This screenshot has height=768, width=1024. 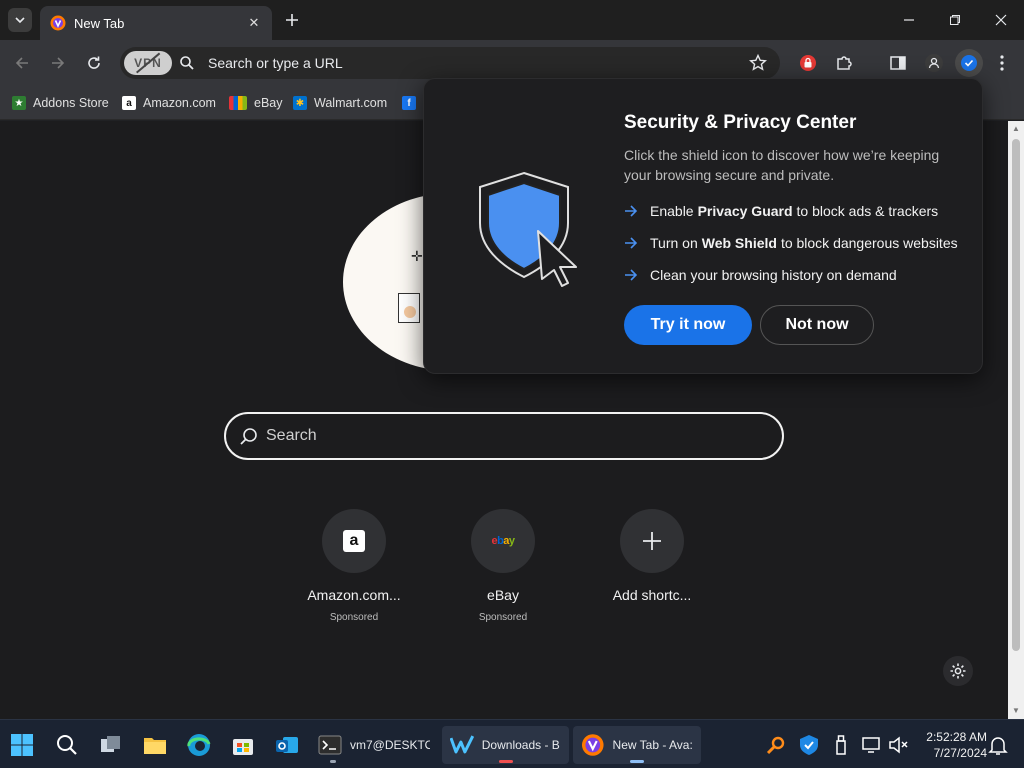 I want to click on tab-search-button, so click(x=20, y=20).